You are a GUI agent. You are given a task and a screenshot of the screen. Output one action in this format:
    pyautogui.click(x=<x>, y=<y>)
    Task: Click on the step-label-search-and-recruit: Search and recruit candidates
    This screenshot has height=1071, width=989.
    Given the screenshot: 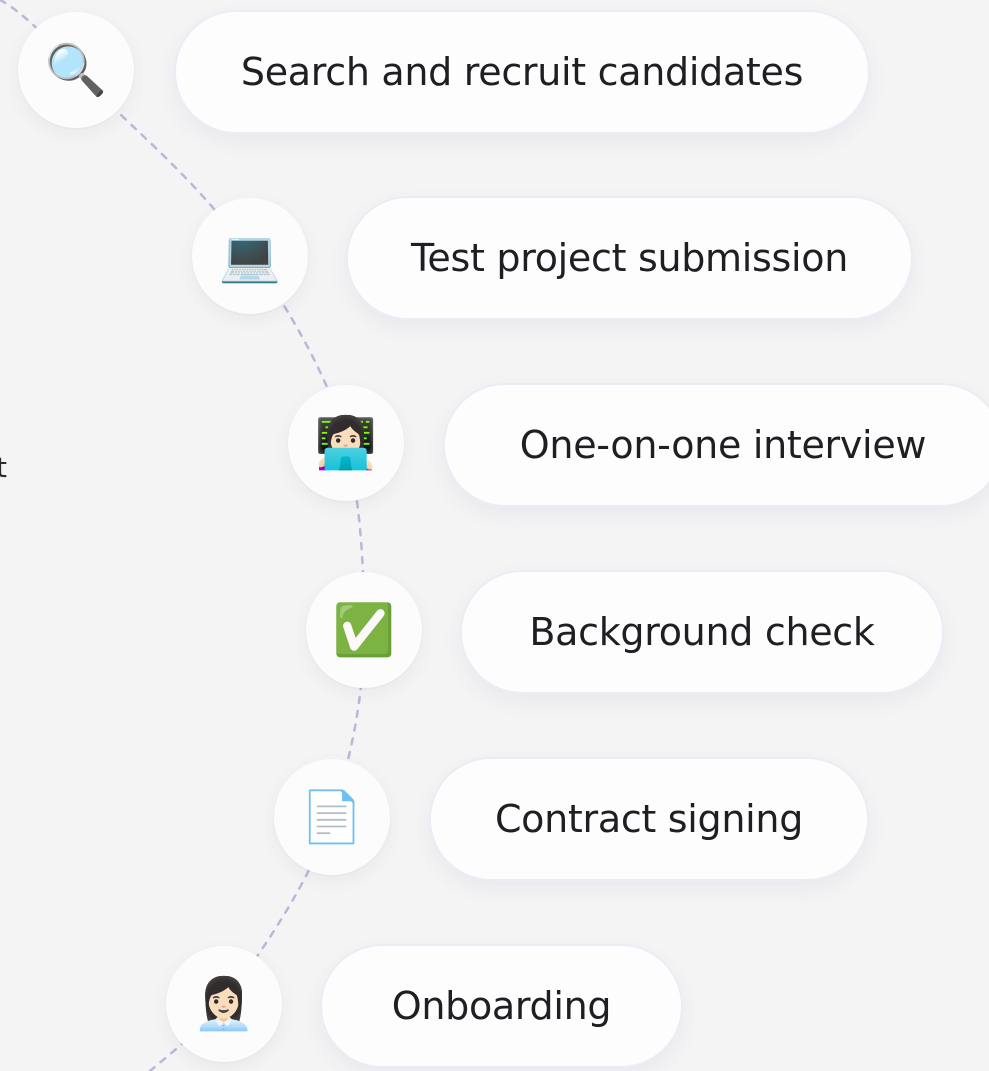 What is the action you would take?
    pyautogui.click(x=522, y=72)
    